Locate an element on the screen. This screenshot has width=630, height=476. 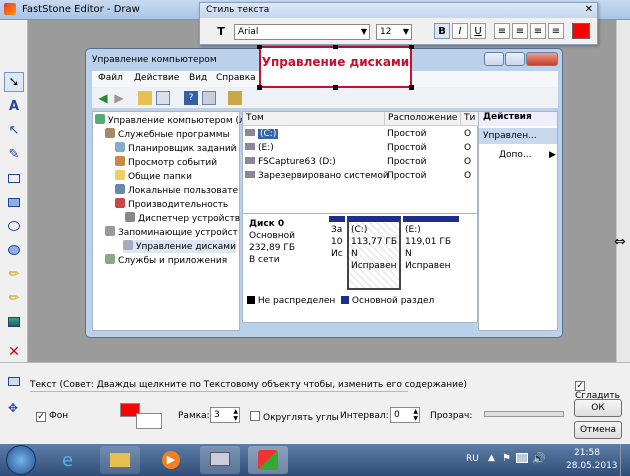
minimize-button is located at coordinates (494, 59).